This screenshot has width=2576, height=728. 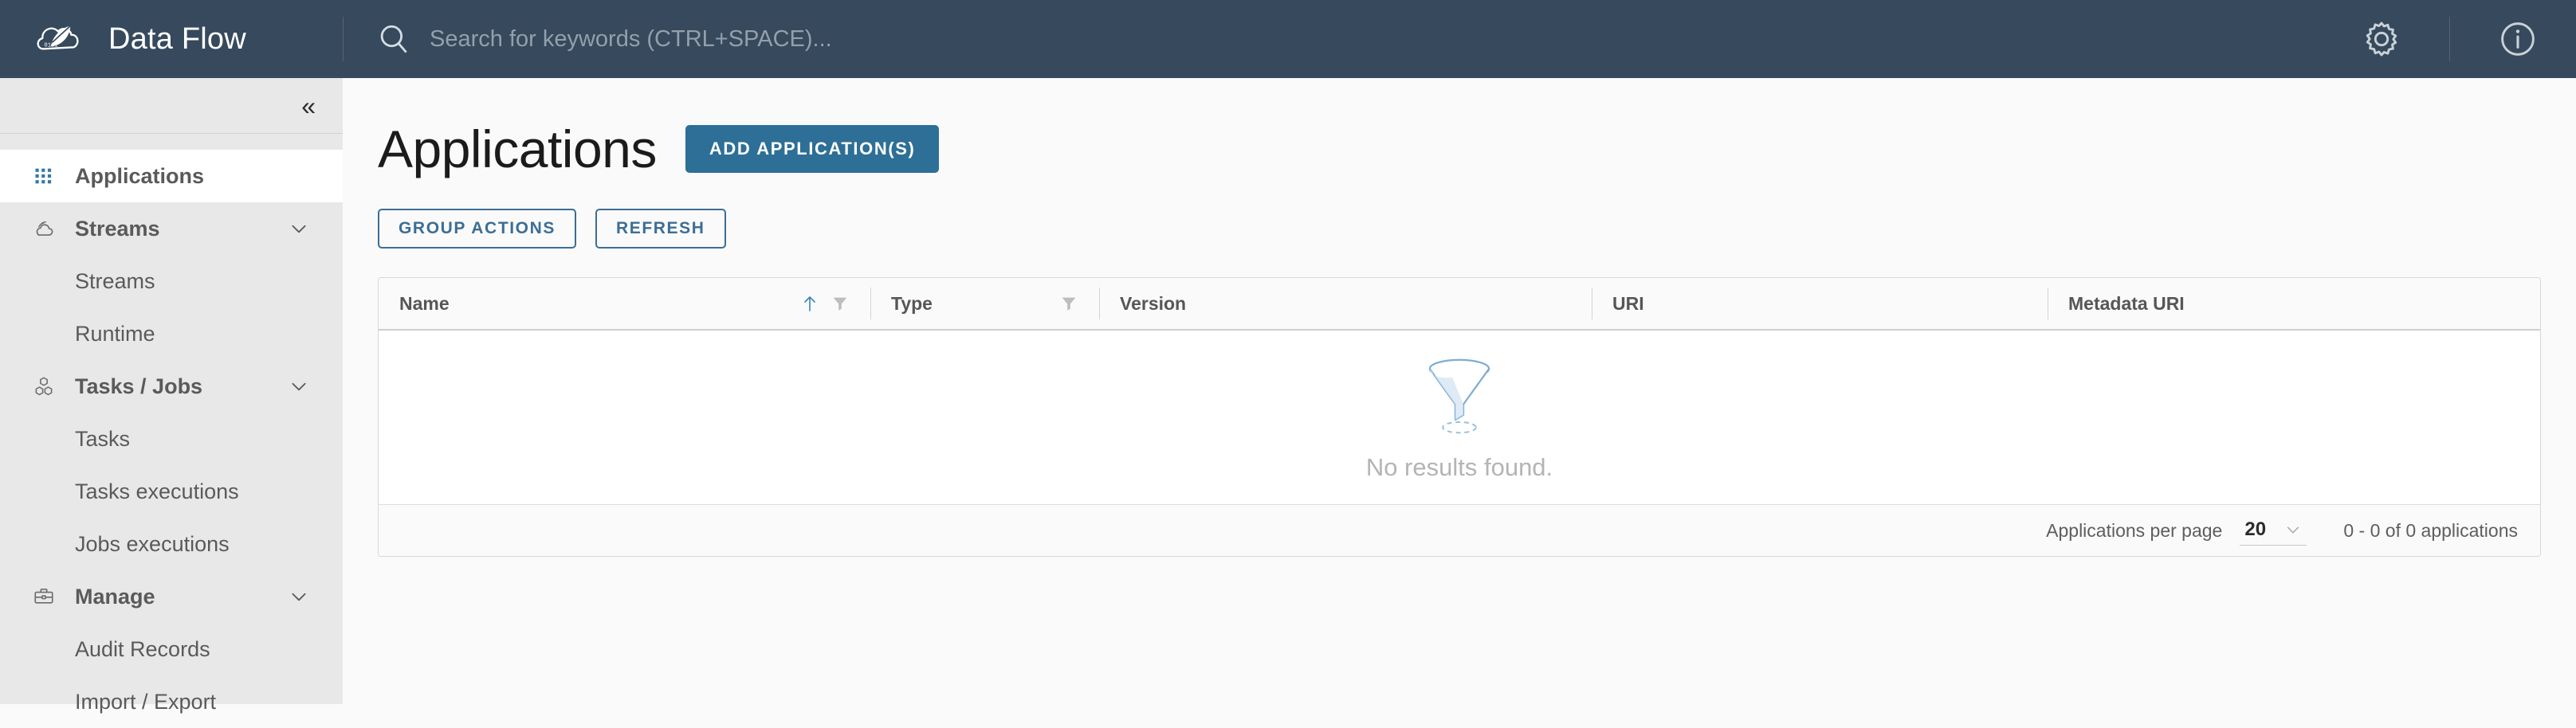 What do you see at coordinates (177, 39) in the screenshot?
I see `brand-title: Data Flow` at bounding box center [177, 39].